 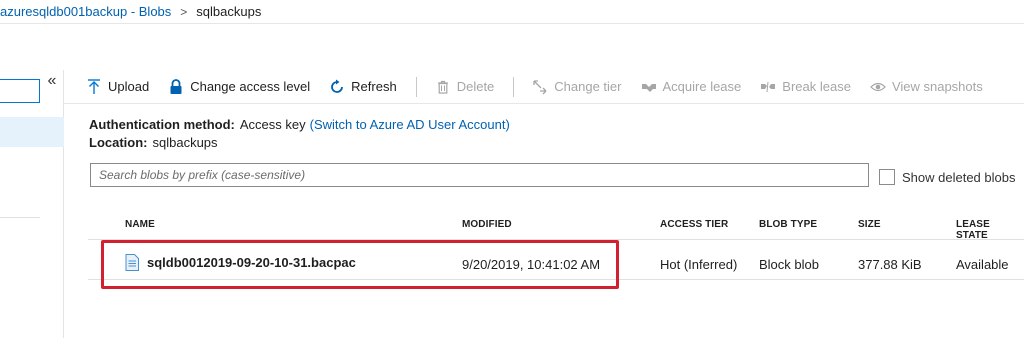 What do you see at coordinates (374, 86) in the screenshot?
I see `refresh-label: Refresh` at bounding box center [374, 86].